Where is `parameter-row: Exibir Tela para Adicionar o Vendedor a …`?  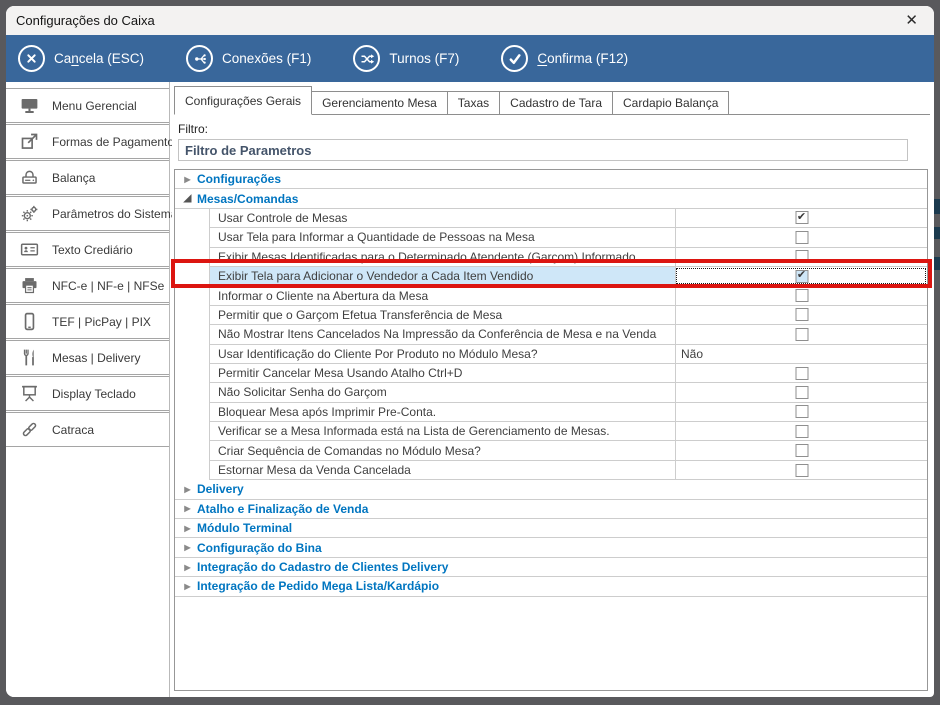
parameter-row: Exibir Tela para Adicionar o Vendedor a … is located at coordinates (568, 276).